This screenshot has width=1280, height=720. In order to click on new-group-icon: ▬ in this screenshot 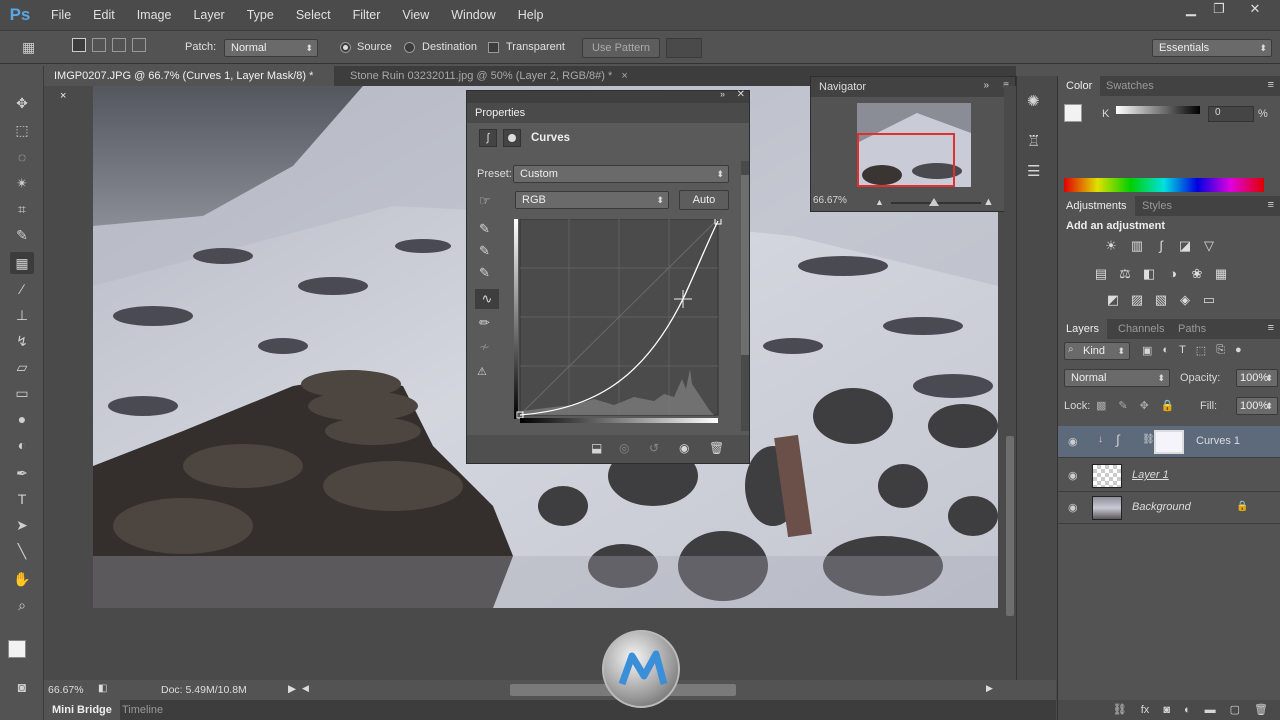, I will do `click(1210, 710)`.